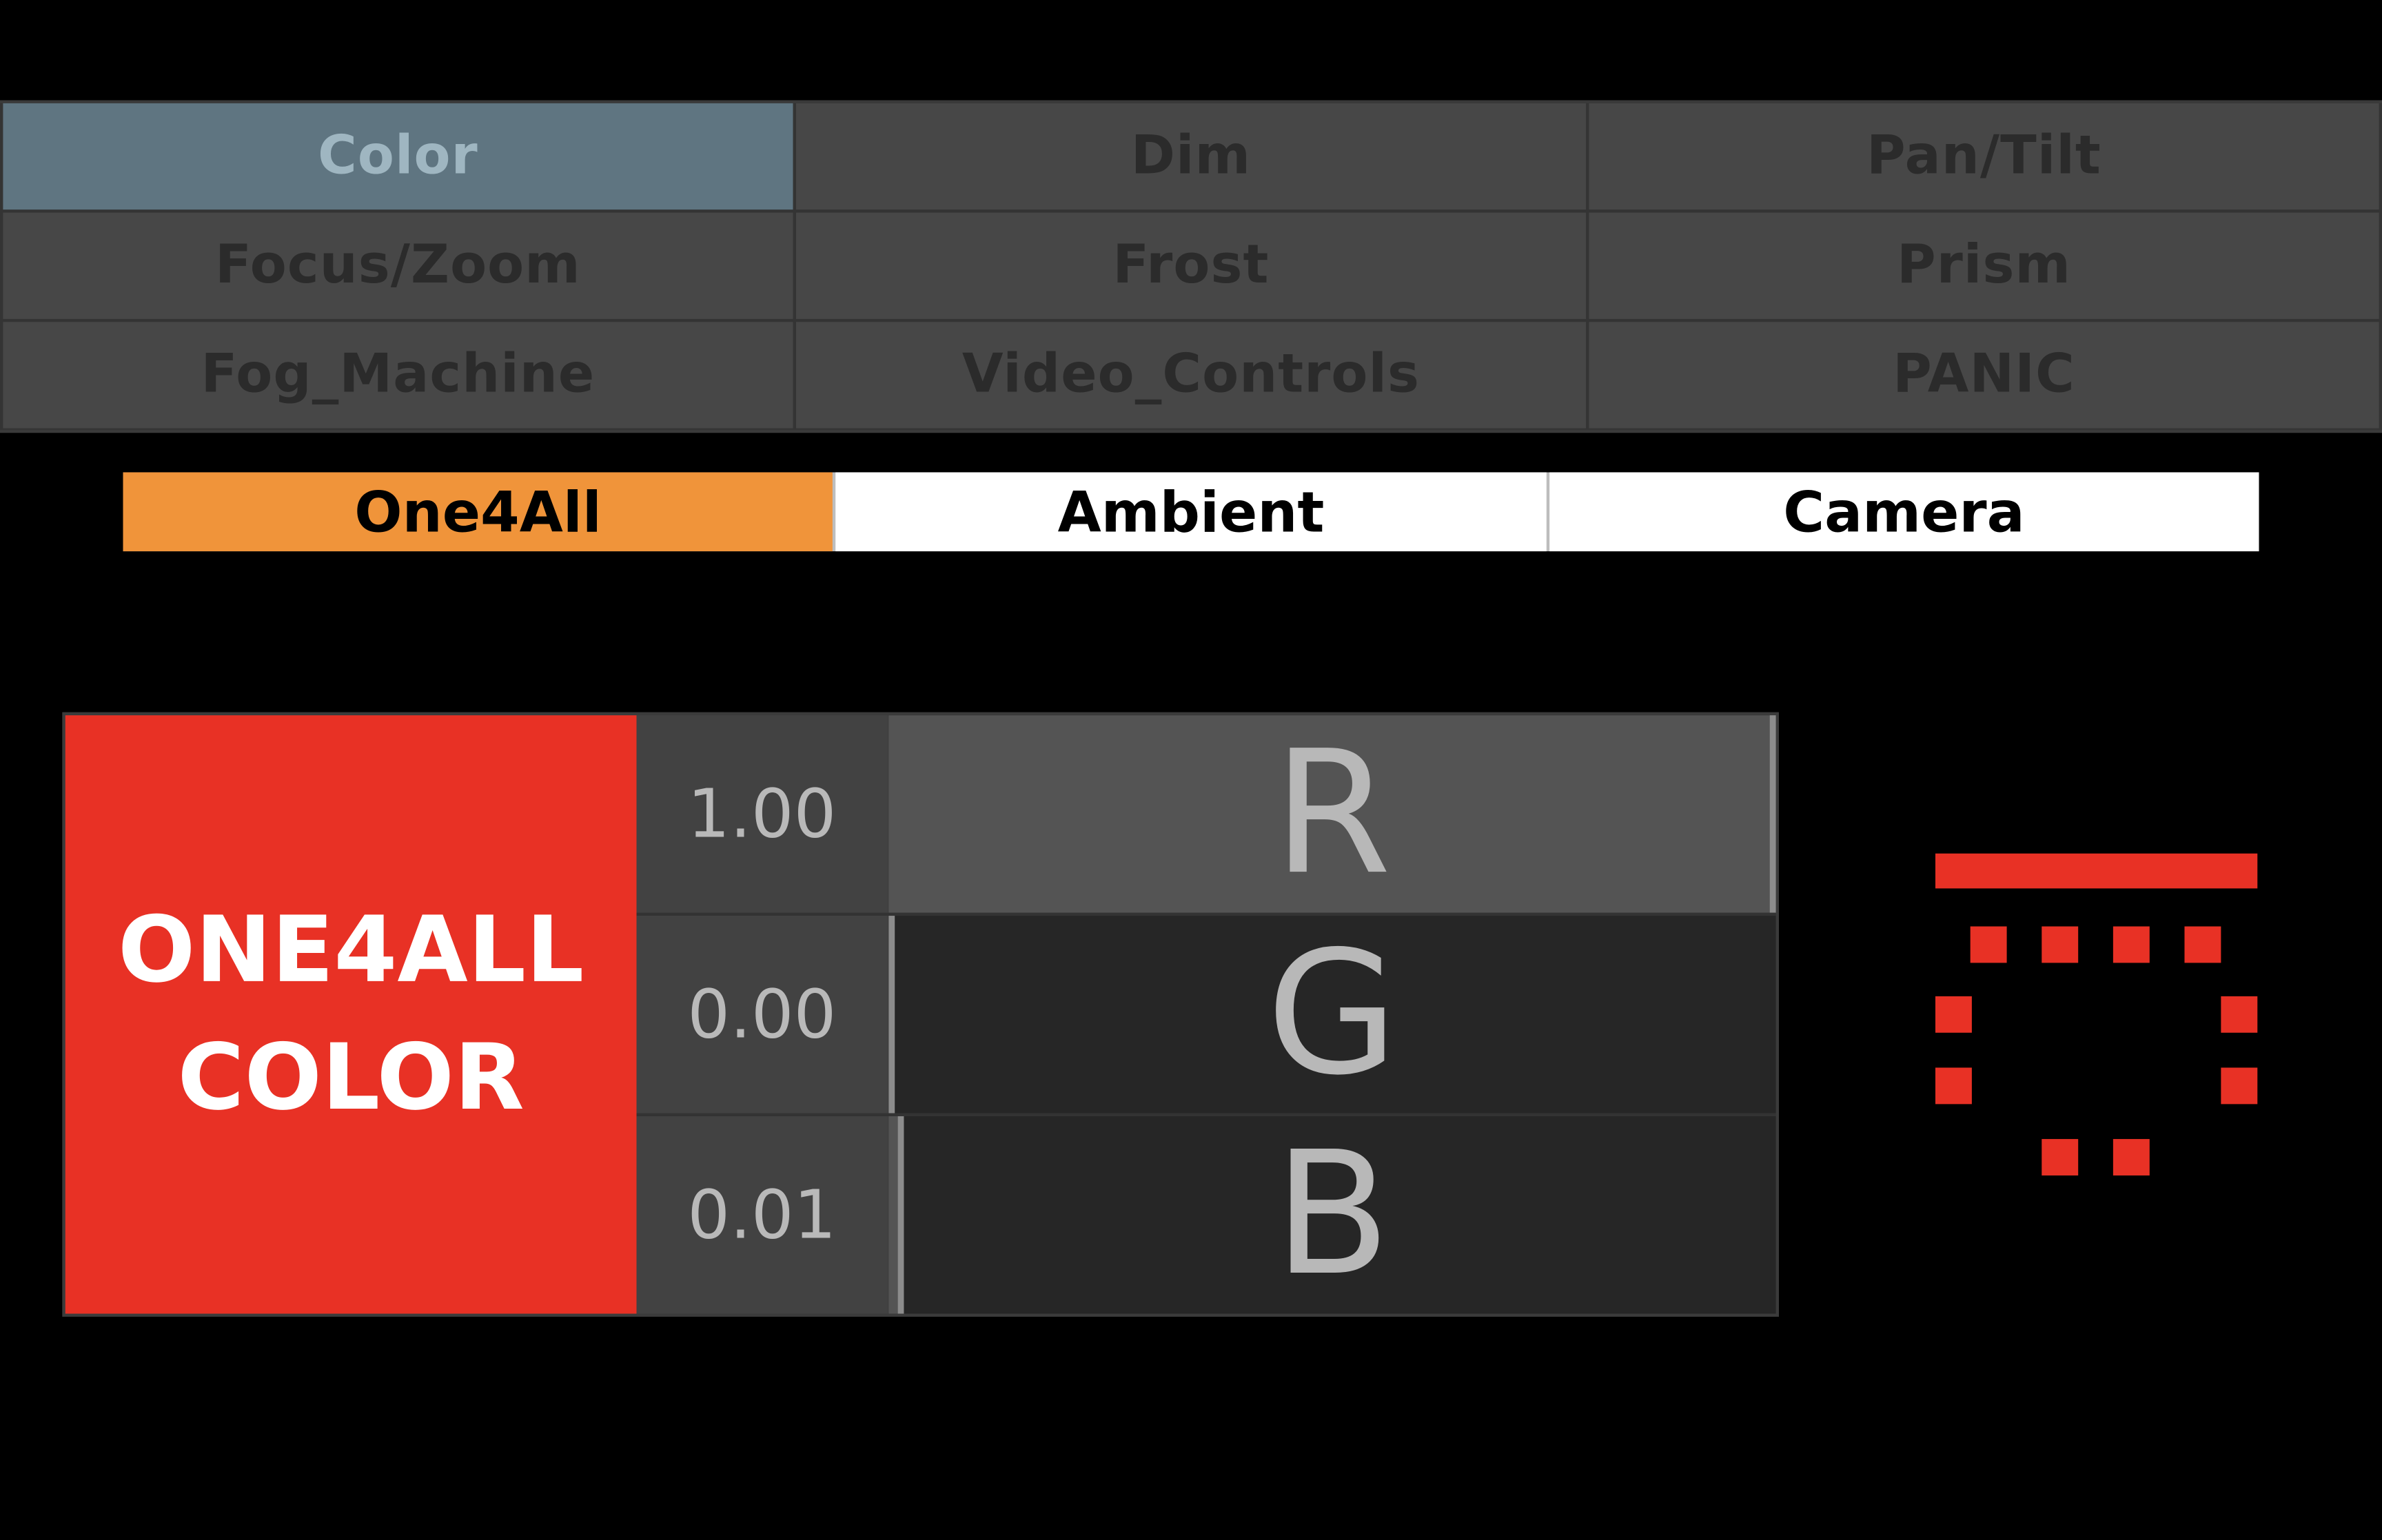  I want to click on channel-fader-red: R, so click(1332, 814).